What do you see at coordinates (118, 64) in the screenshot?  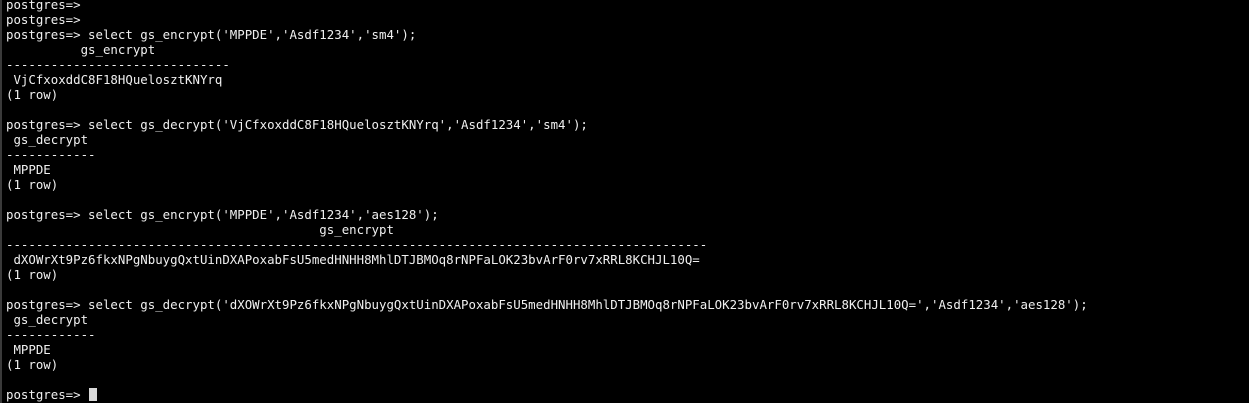 I see `terminal-line: ------------------------------` at bounding box center [118, 64].